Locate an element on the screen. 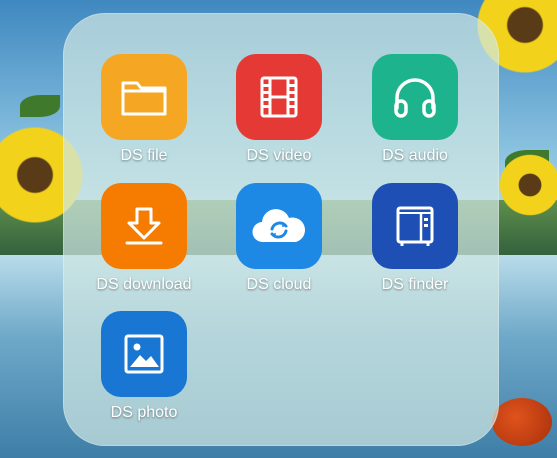  photo-icon is located at coordinates (144, 354).